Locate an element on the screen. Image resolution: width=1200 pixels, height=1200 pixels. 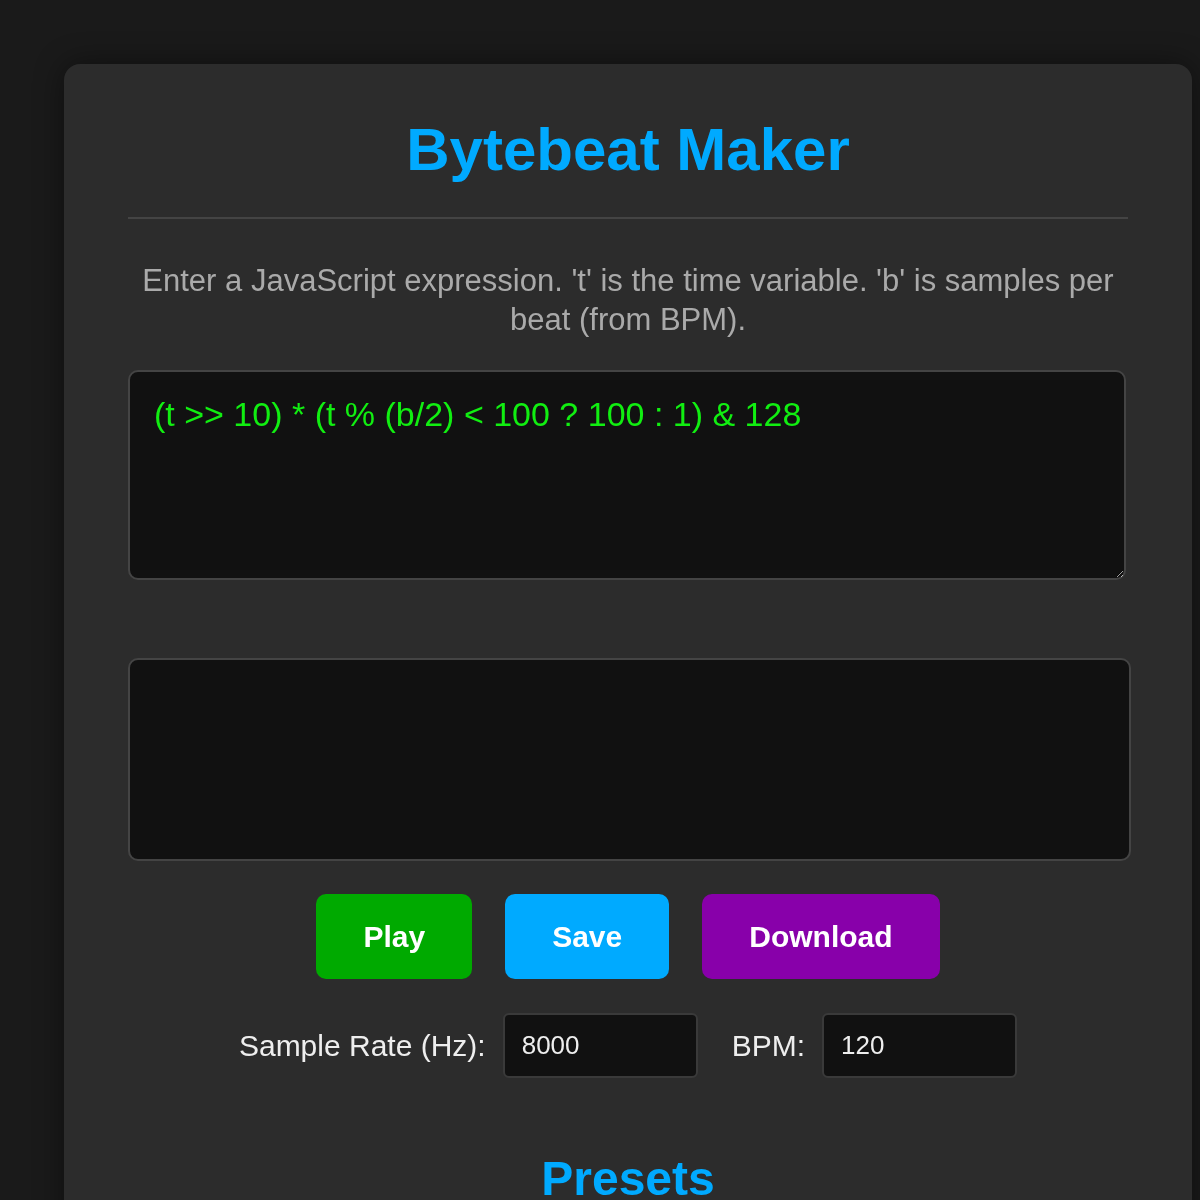
bpm-label: BPM: is located at coordinates (768, 1045).